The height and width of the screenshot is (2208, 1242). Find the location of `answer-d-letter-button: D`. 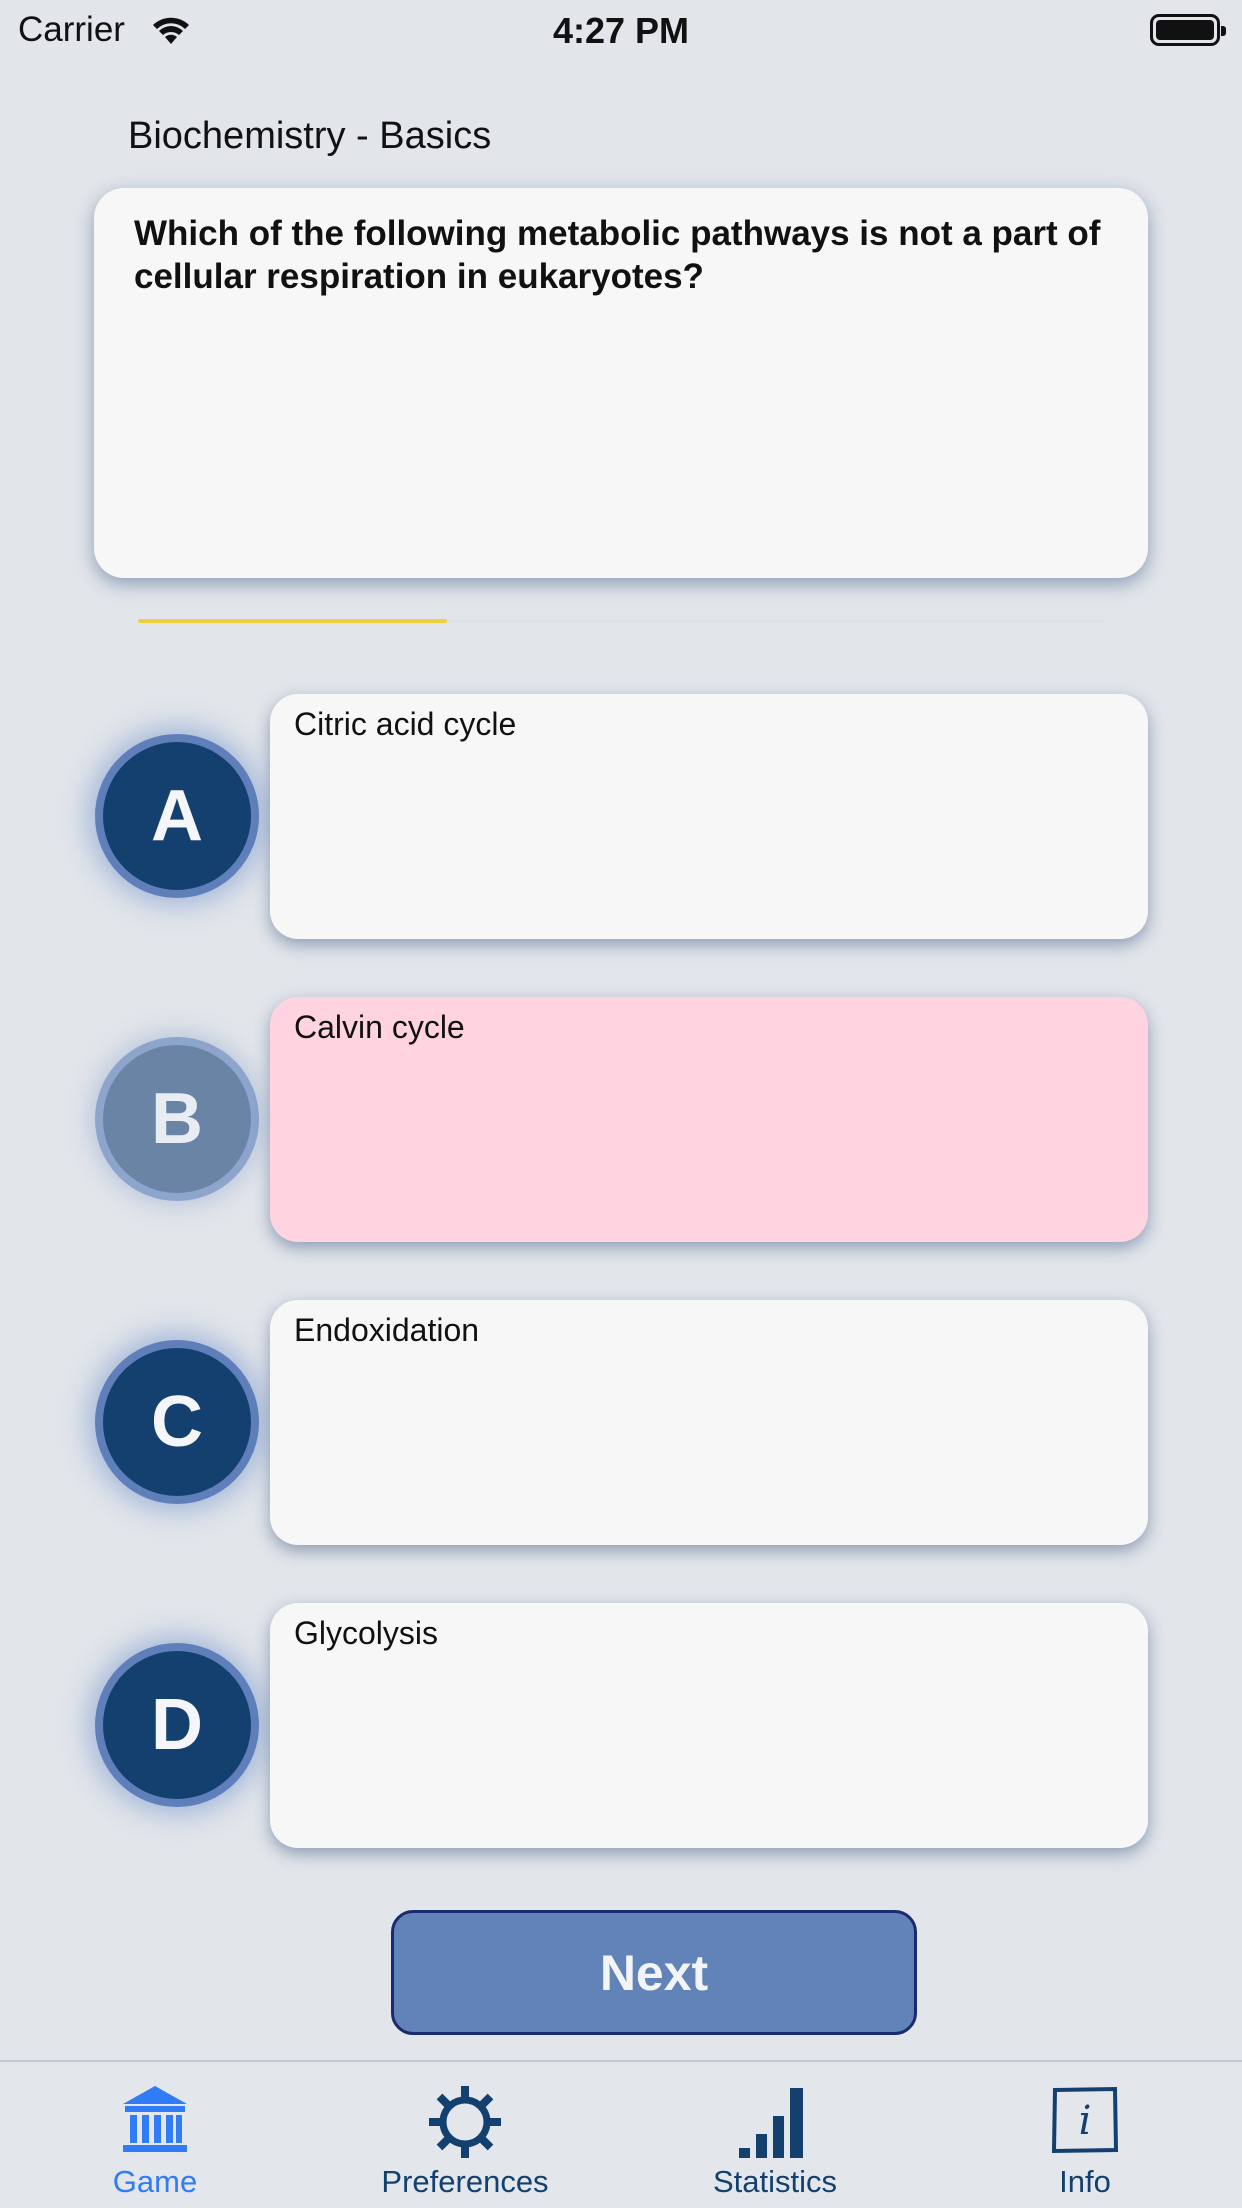

answer-d-letter-button: D is located at coordinates (177, 1725).